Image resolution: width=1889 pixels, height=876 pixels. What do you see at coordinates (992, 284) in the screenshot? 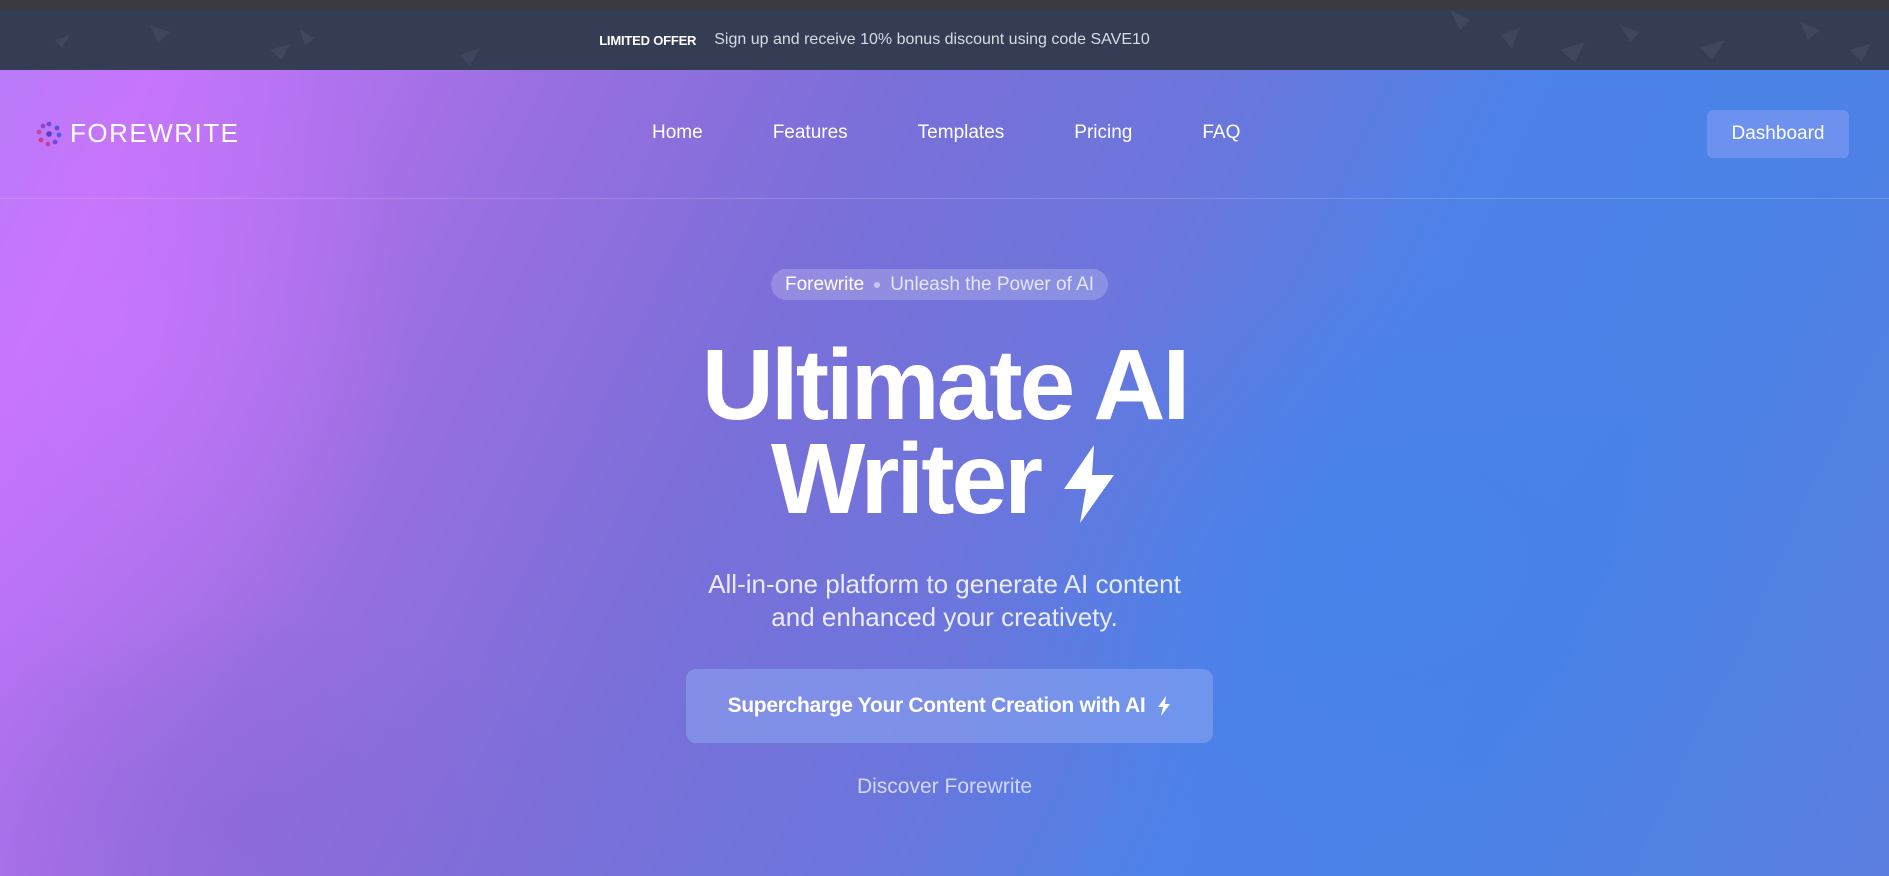
I see `pill-tagline: Unleash the Power of AI` at bounding box center [992, 284].